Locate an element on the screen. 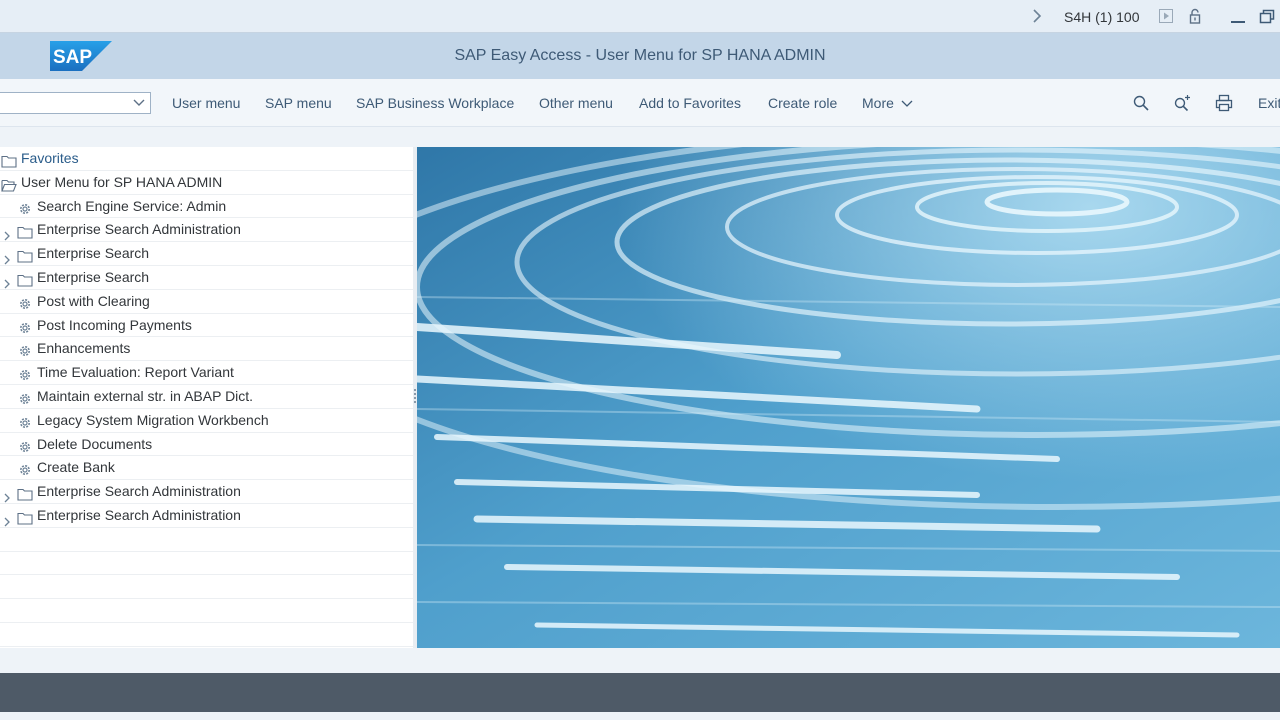 The width and height of the screenshot is (1280, 720). more-label: More is located at coordinates (878, 103).